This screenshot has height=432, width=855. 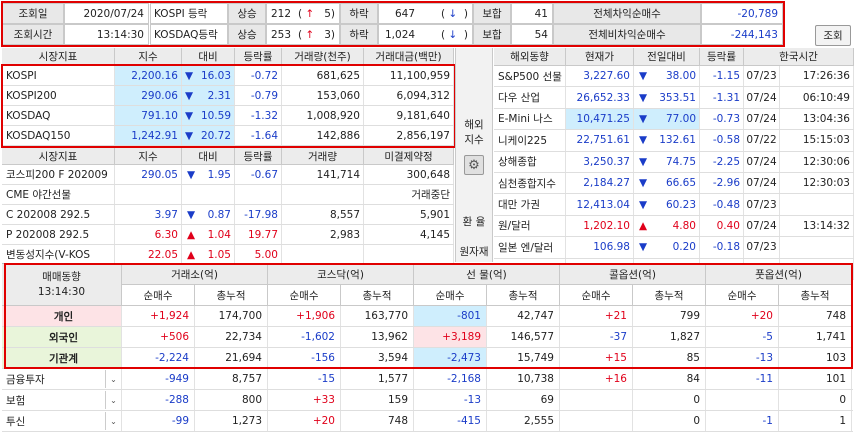 What do you see at coordinates (281, 13) in the screenshot?
I see `kospi-rise-value: 212` at bounding box center [281, 13].